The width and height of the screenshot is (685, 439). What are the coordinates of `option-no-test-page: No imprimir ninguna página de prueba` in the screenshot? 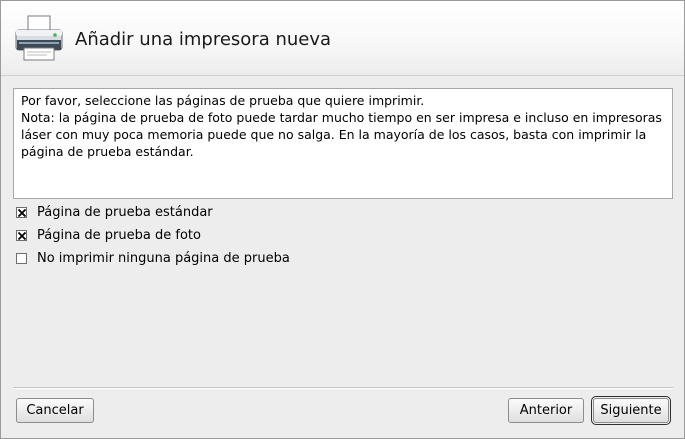 It's located at (153, 258).